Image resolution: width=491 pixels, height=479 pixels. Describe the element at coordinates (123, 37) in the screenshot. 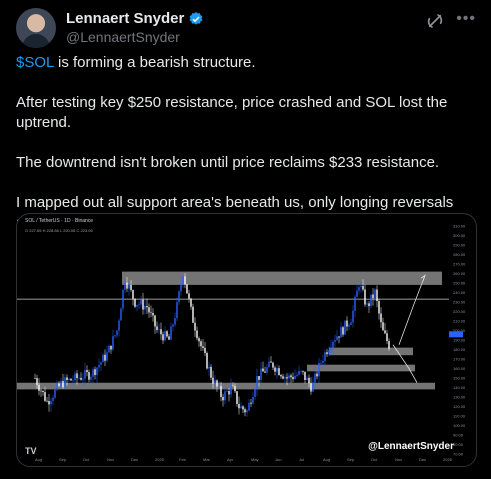

I see `author-handle: @LennaertSnyder` at that location.